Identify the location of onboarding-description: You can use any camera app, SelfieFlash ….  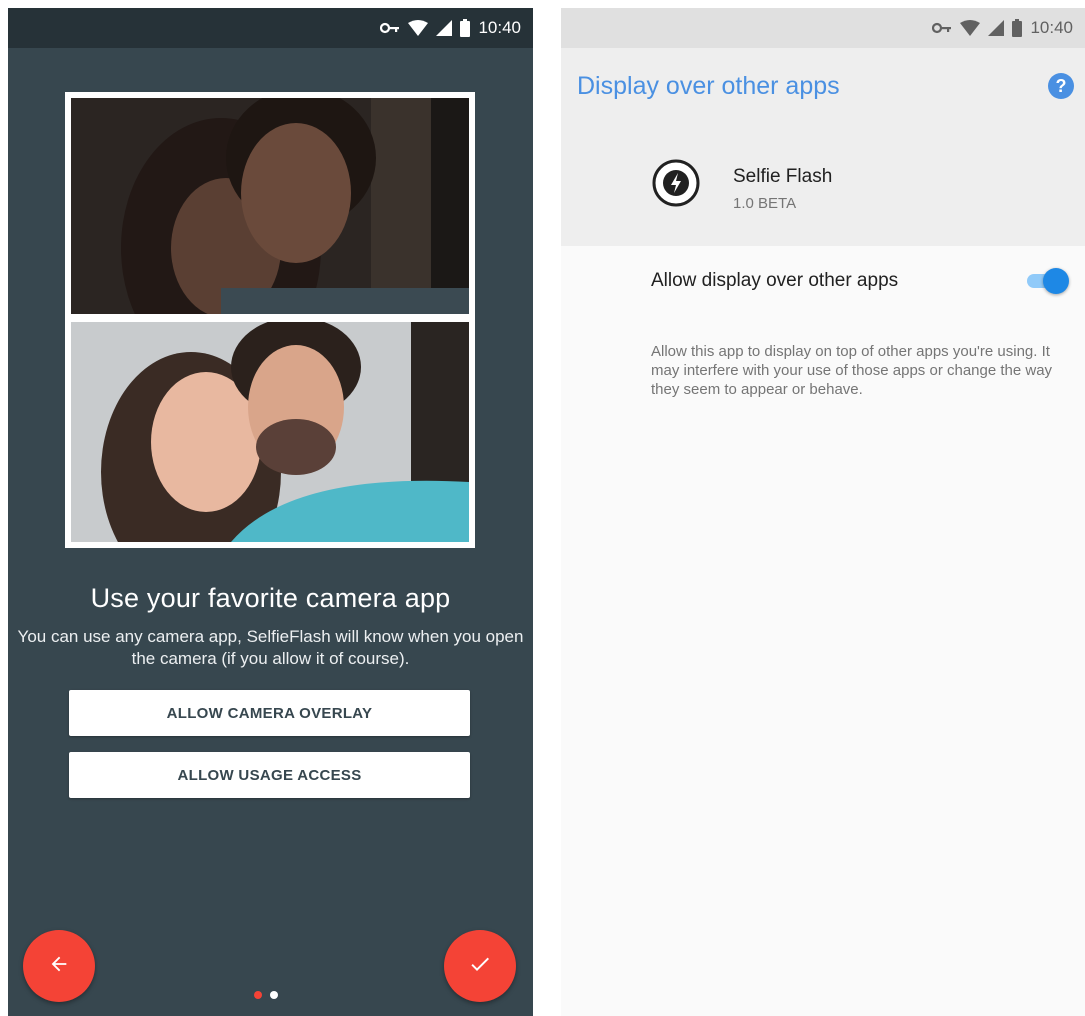
(270, 647).